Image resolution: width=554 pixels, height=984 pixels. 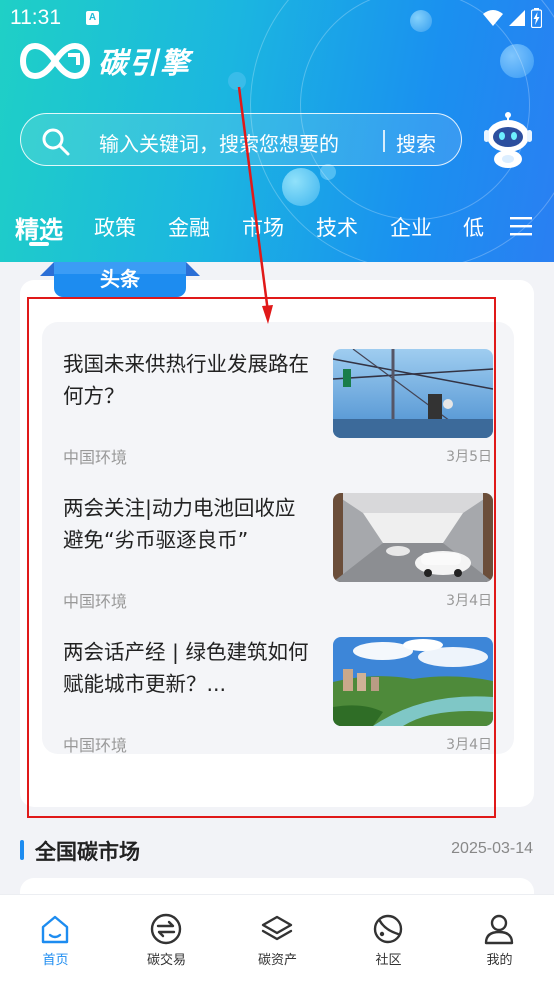 I want to click on news-item: 两会话产经 | 绿色建筑如何赋能城市更新？... 中国环境 3月4日, so click(x=278, y=682).